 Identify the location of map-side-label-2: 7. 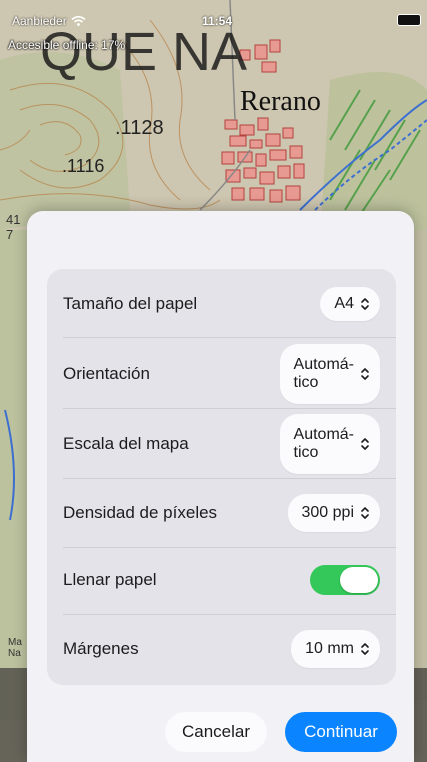
(10, 234).